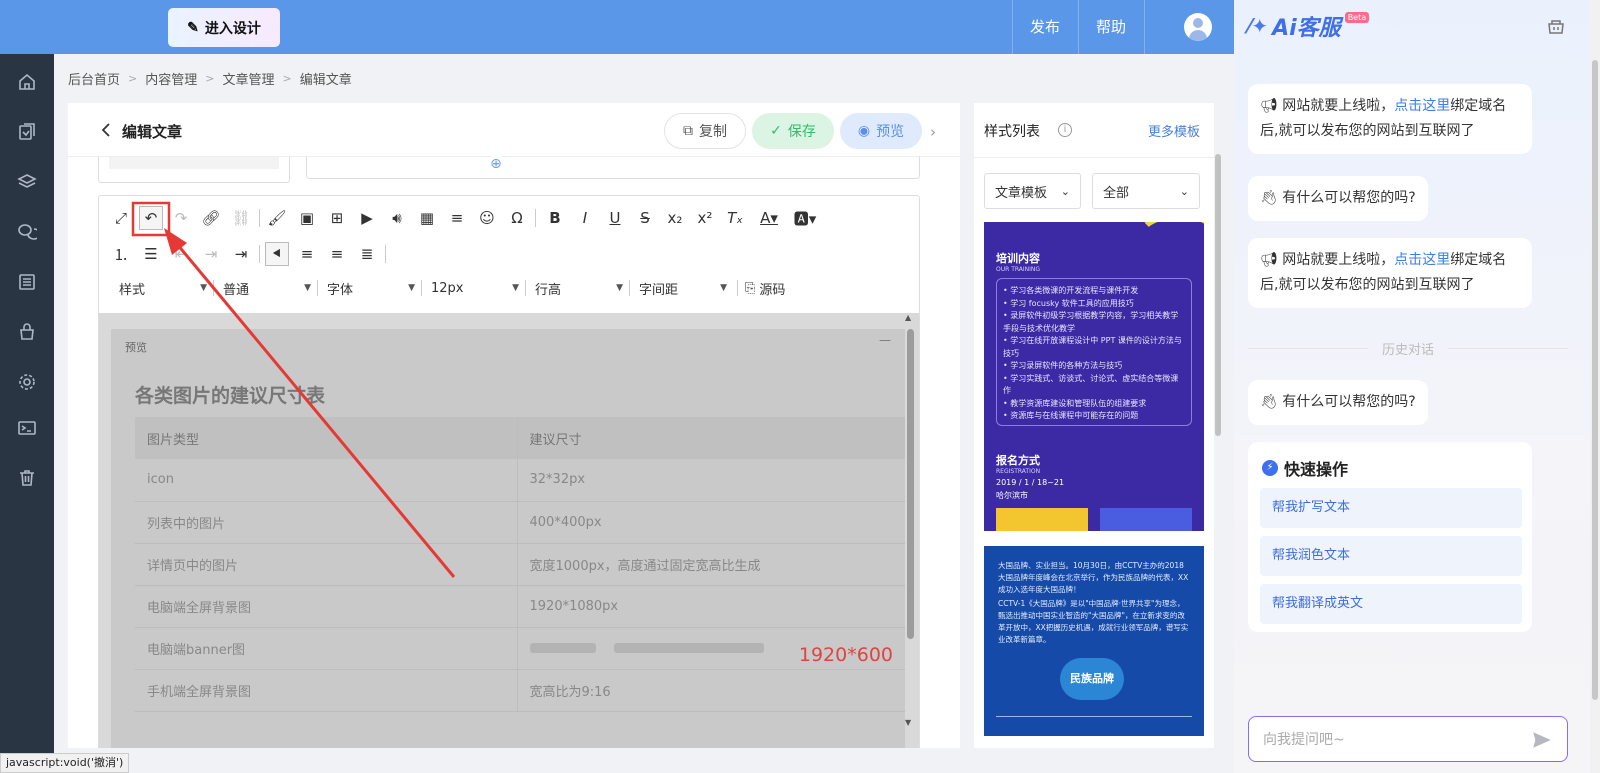  Describe the element at coordinates (562, 648) in the screenshot. I see `blurred-text` at that location.